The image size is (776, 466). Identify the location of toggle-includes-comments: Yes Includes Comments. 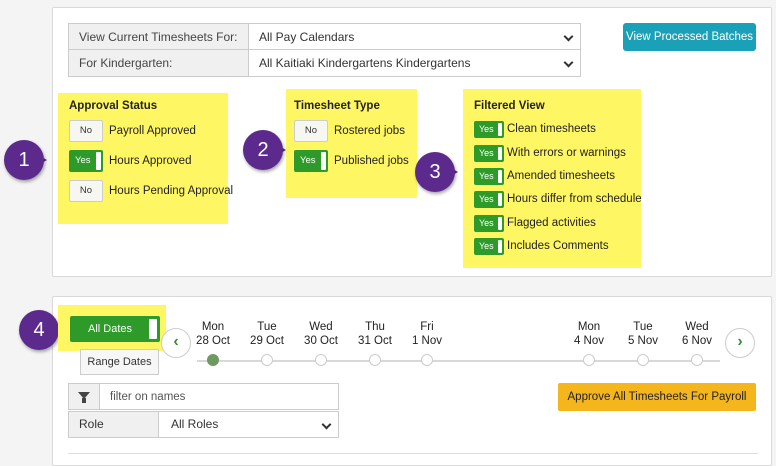
(541, 246).